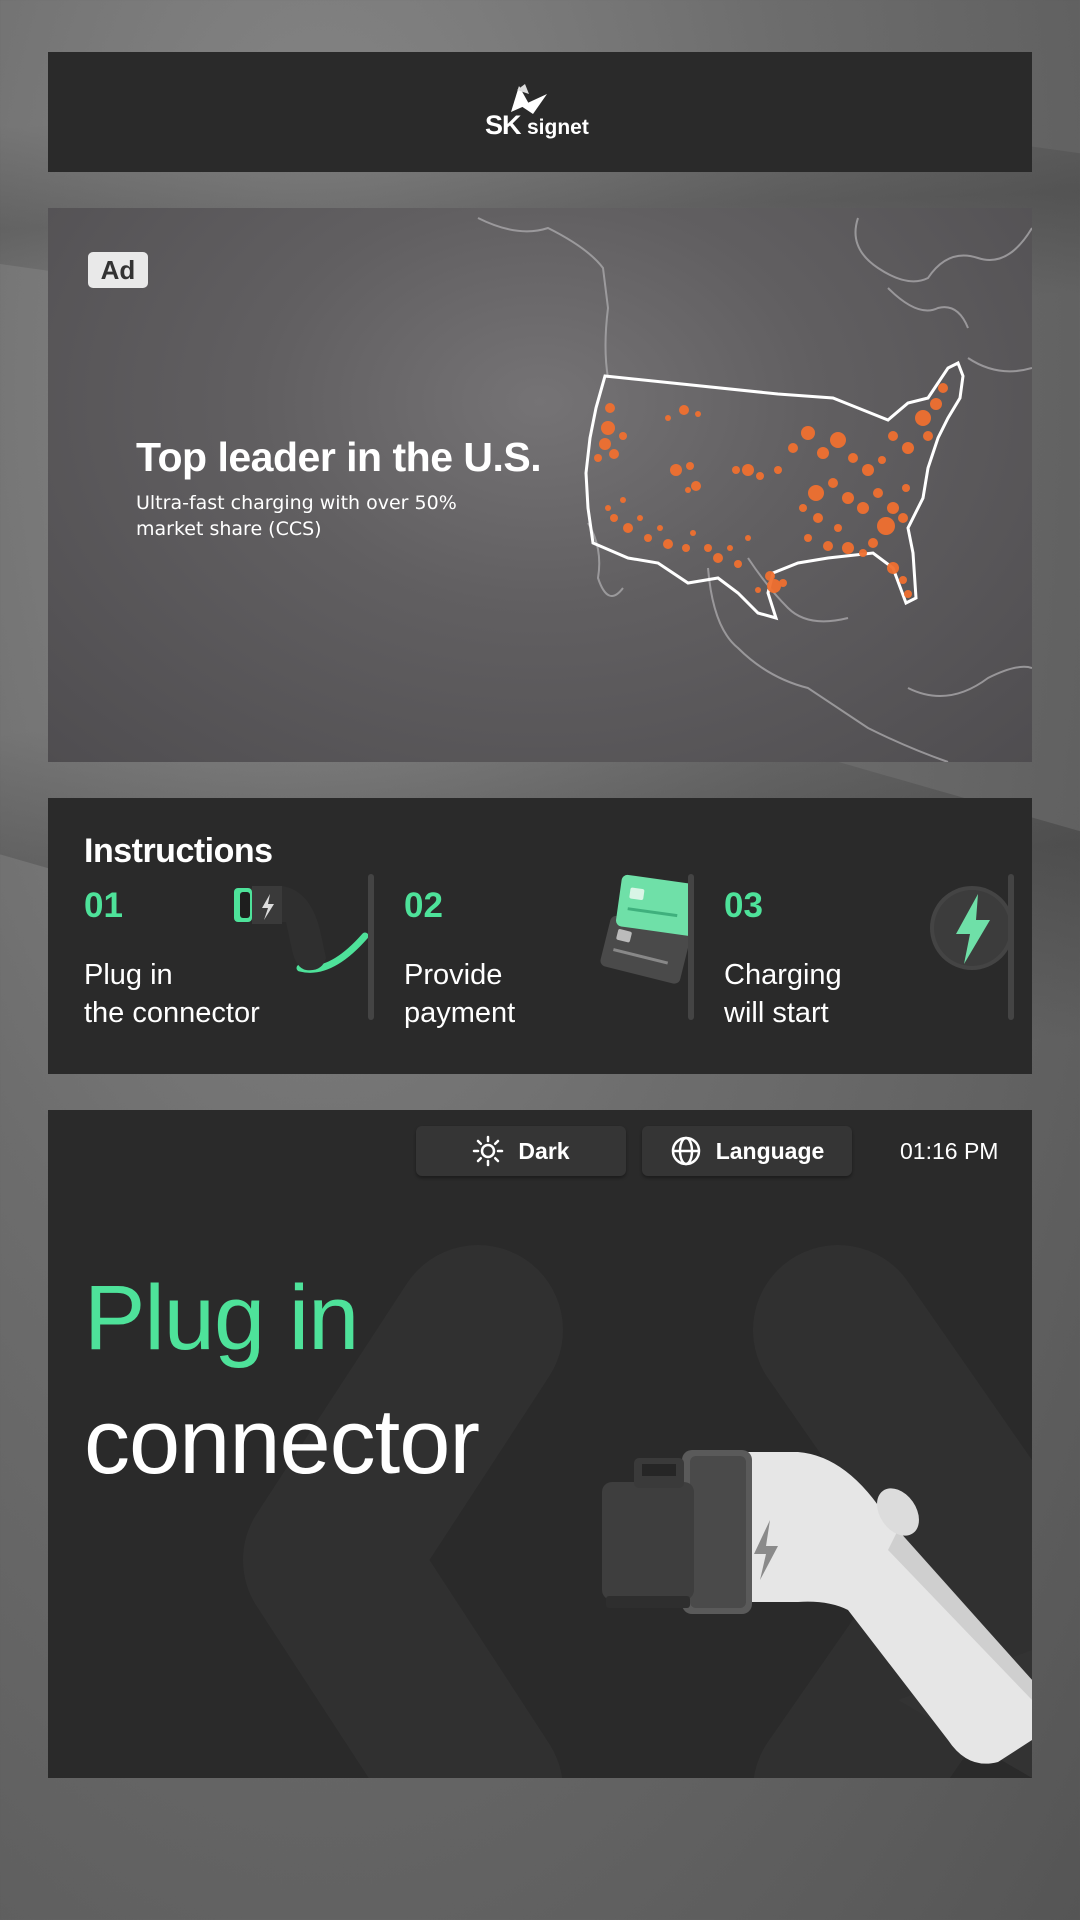 The width and height of the screenshot is (1080, 1920). What do you see at coordinates (488, 1151) in the screenshot?
I see `sun-icon` at bounding box center [488, 1151].